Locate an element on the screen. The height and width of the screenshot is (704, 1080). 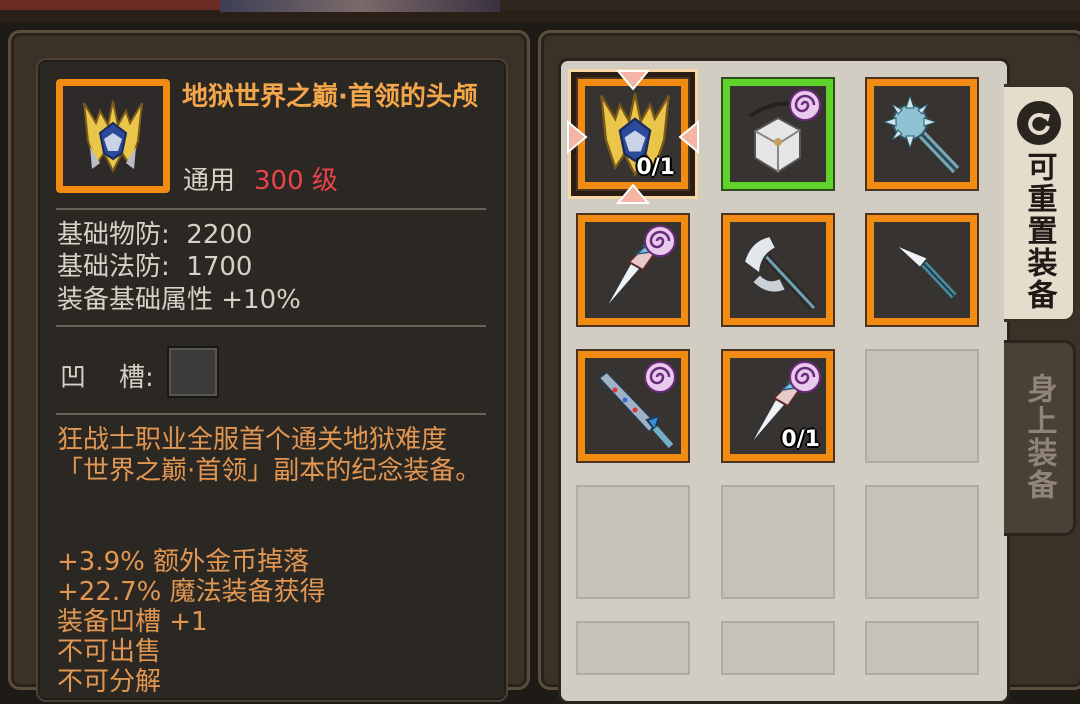
stat-magic-defense: 基础法防: 1700 is located at coordinates (155, 267).